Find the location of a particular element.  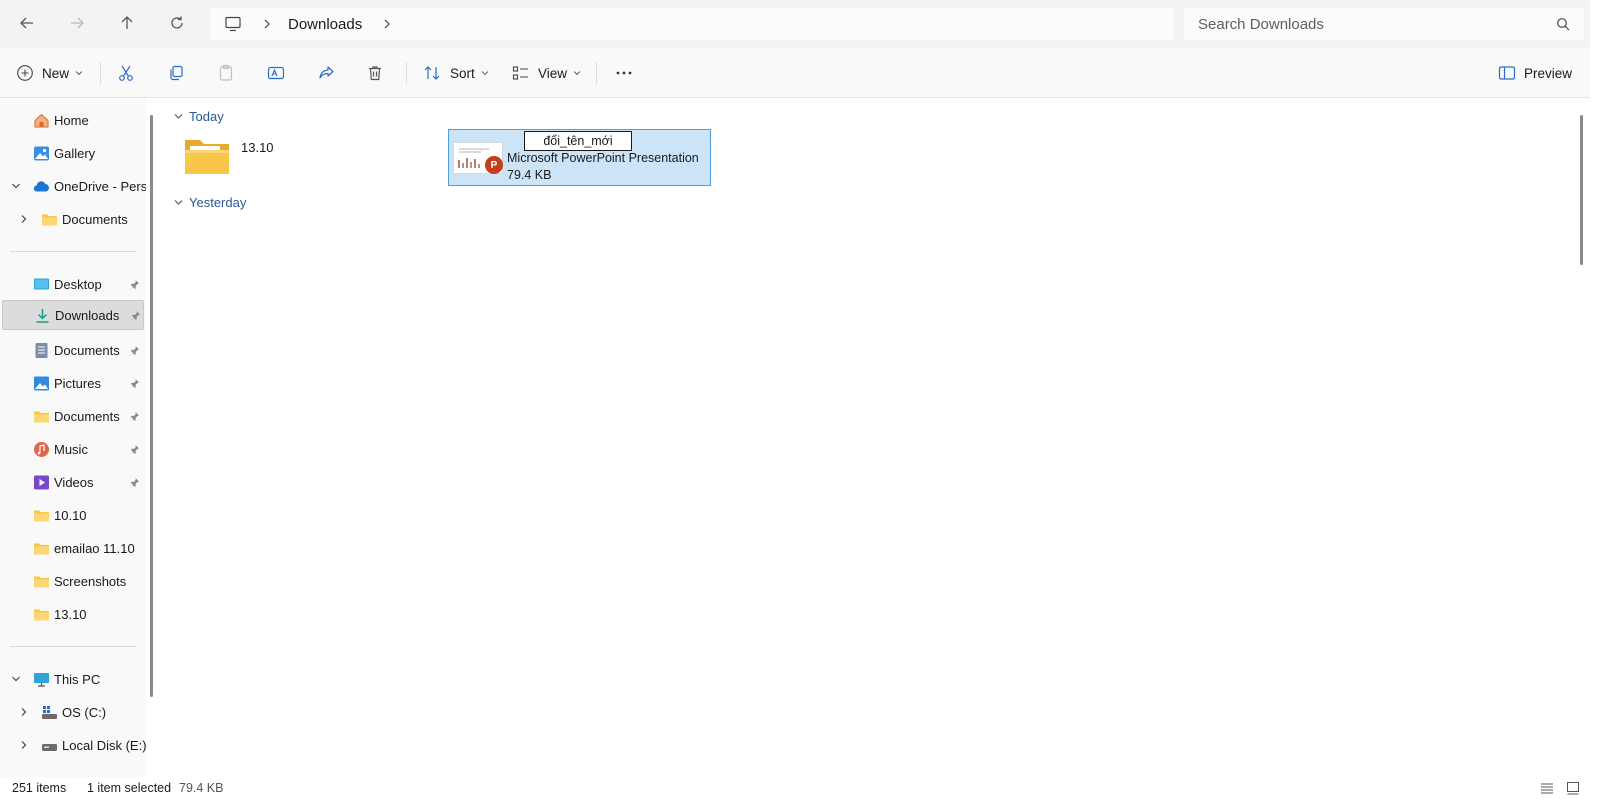

file-size: 79.4 KB is located at coordinates (529, 175).